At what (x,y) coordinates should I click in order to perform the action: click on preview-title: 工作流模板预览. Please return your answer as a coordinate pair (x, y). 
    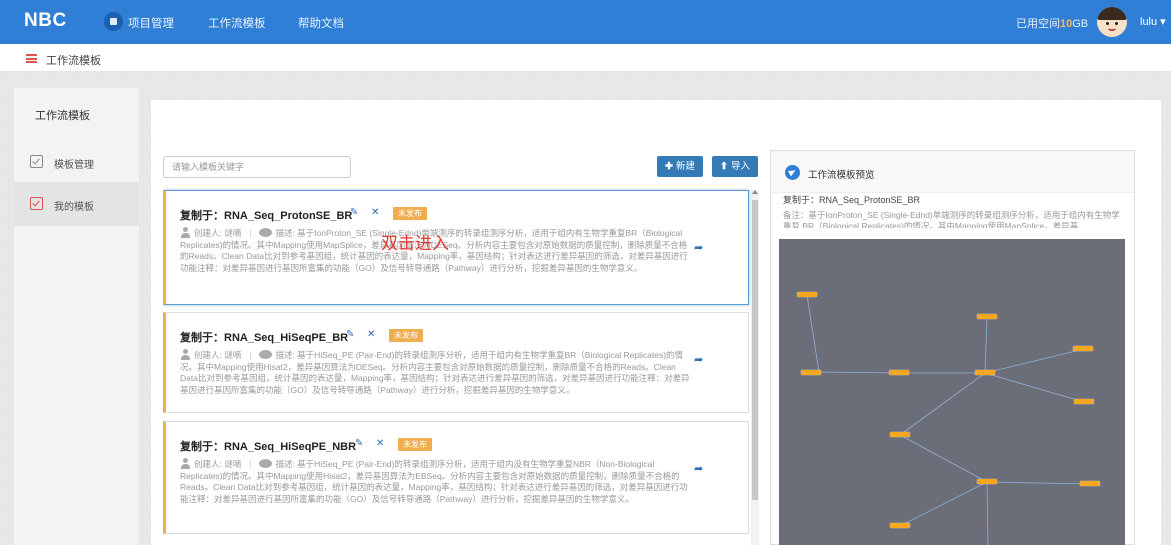
    Looking at the image, I should click on (841, 175).